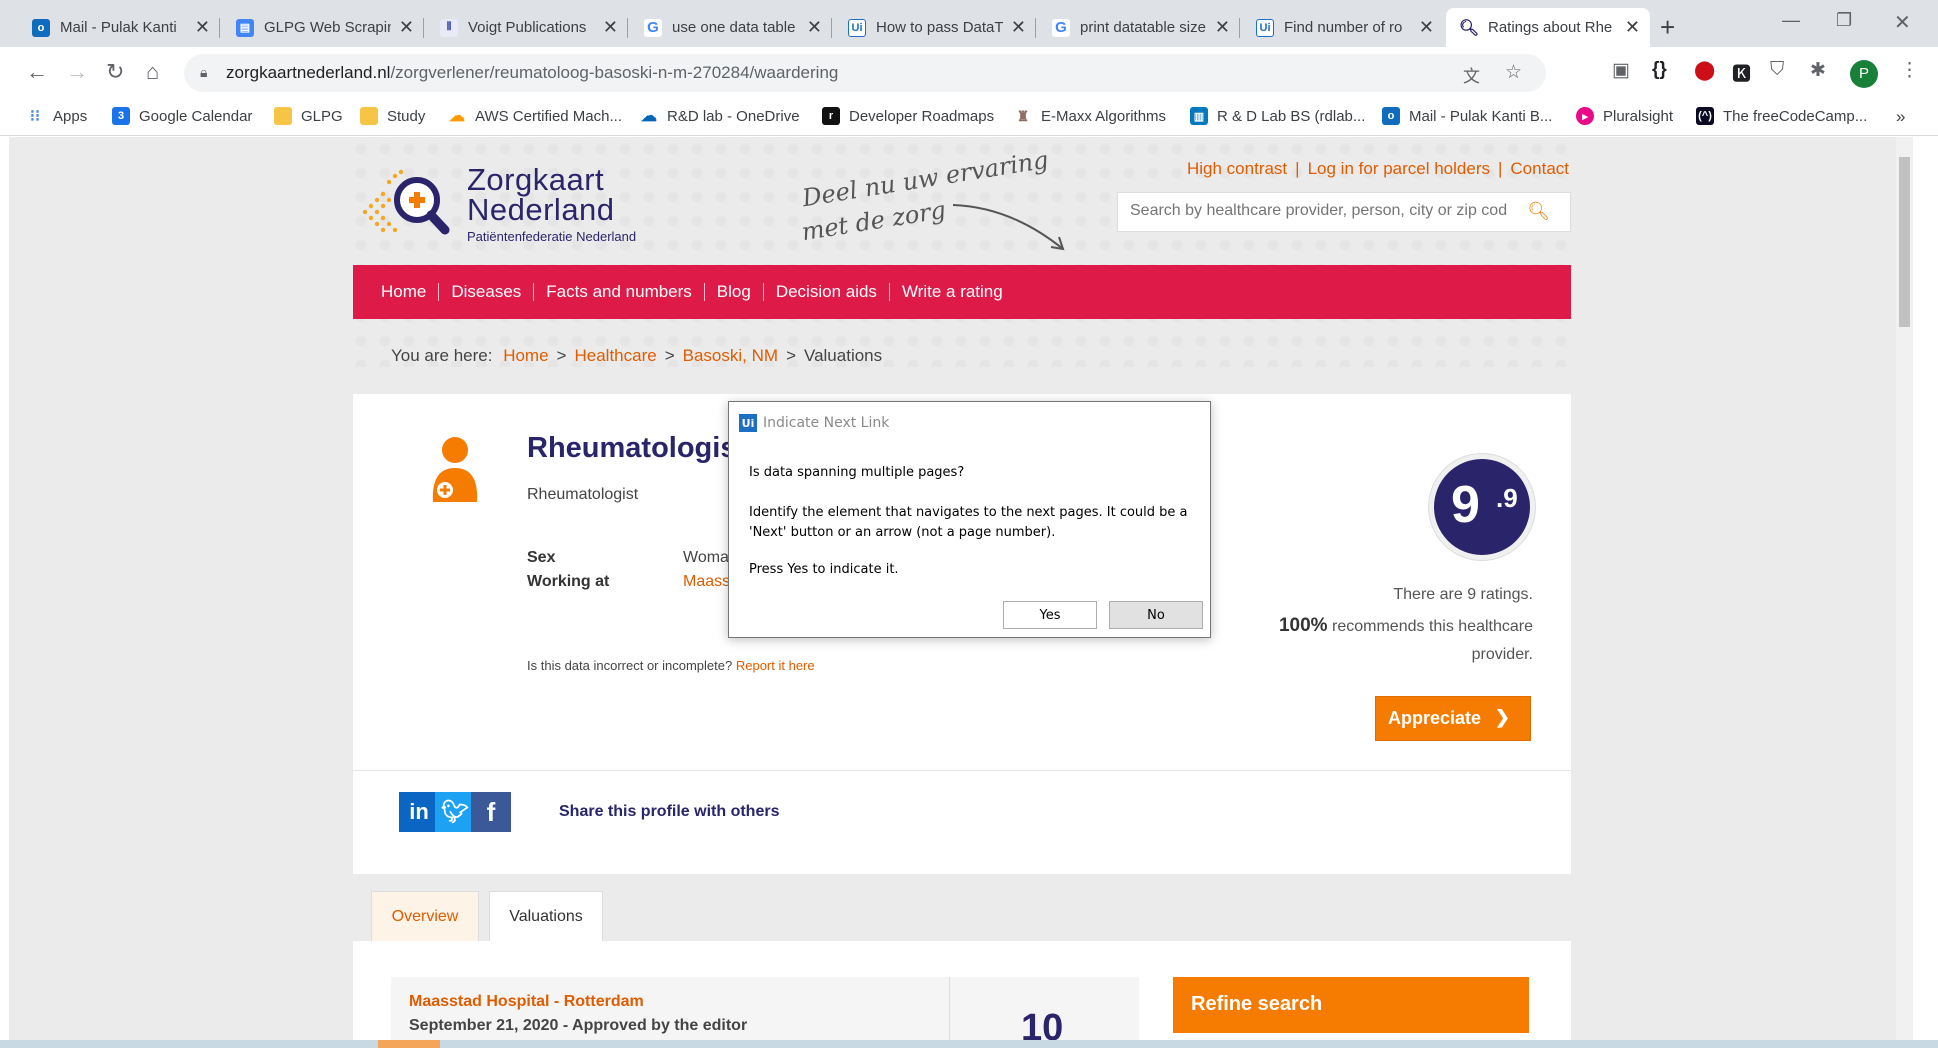  What do you see at coordinates (720, 116) in the screenshot?
I see `bookmark-item: ☁ R&D lab - OneDrive` at bounding box center [720, 116].